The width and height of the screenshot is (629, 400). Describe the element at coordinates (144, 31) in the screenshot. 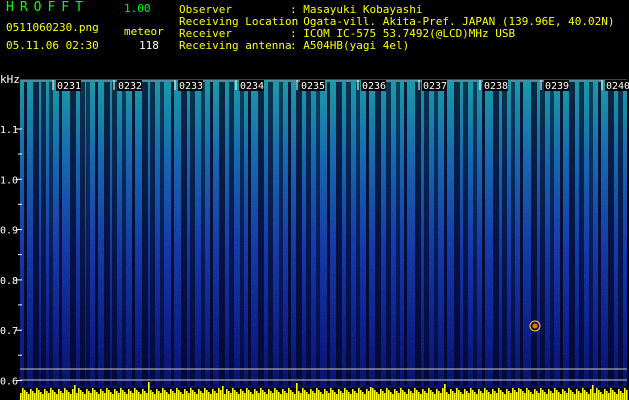

I see `meteor-label: meteor` at that location.